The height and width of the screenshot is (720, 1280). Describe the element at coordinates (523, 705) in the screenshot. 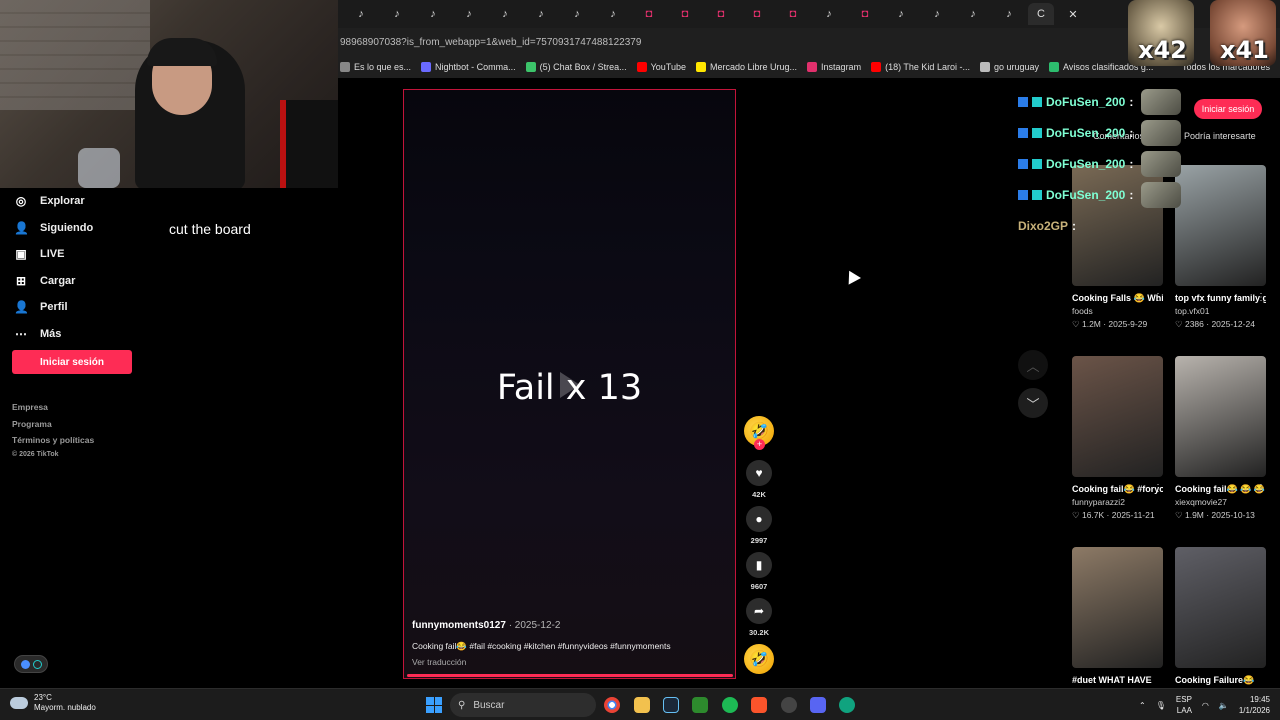

I see `taskbar-search: ⚲ Buscar` at that location.